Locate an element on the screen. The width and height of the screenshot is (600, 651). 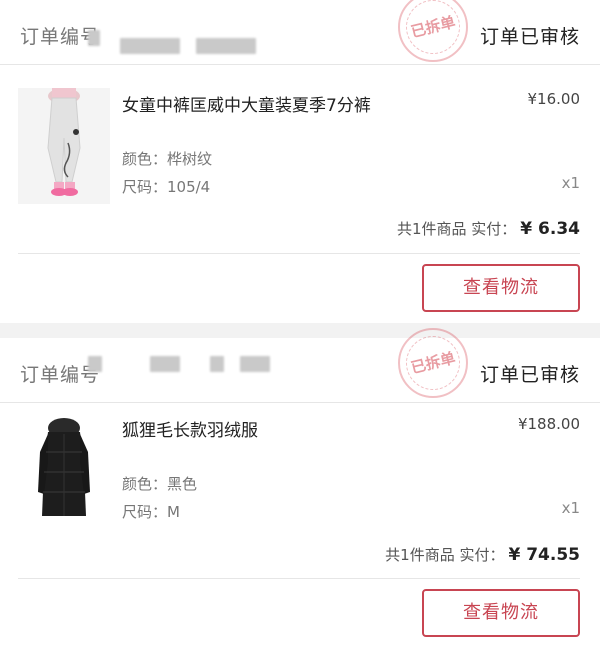
product-title: 女童中裤匡威中大童装夏季7分裤 is located at coordinates (246, 103).